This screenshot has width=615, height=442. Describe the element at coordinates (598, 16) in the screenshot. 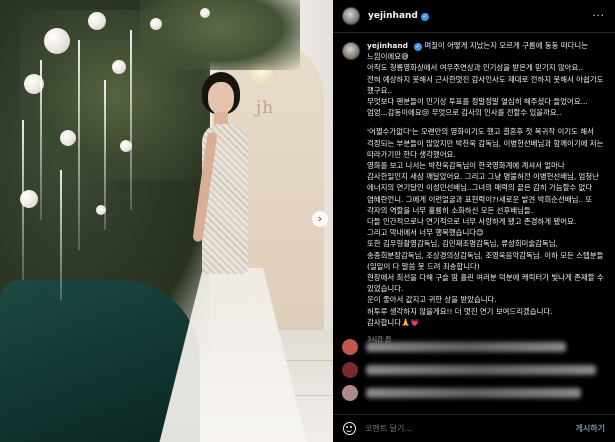

I see `more-options-icon: ···` at that location.